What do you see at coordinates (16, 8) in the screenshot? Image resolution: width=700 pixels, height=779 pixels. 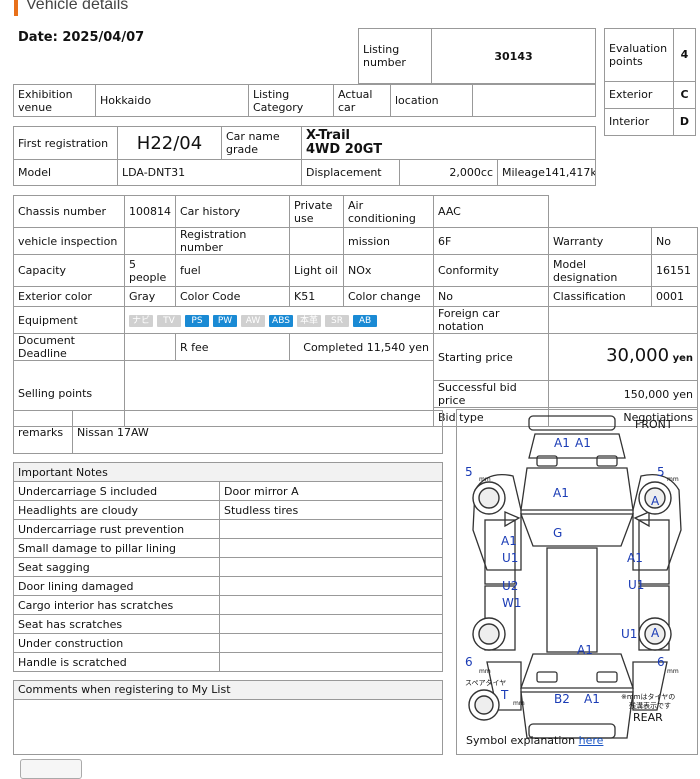 I see `title-accent-bar` at bounding box center [16, 8].